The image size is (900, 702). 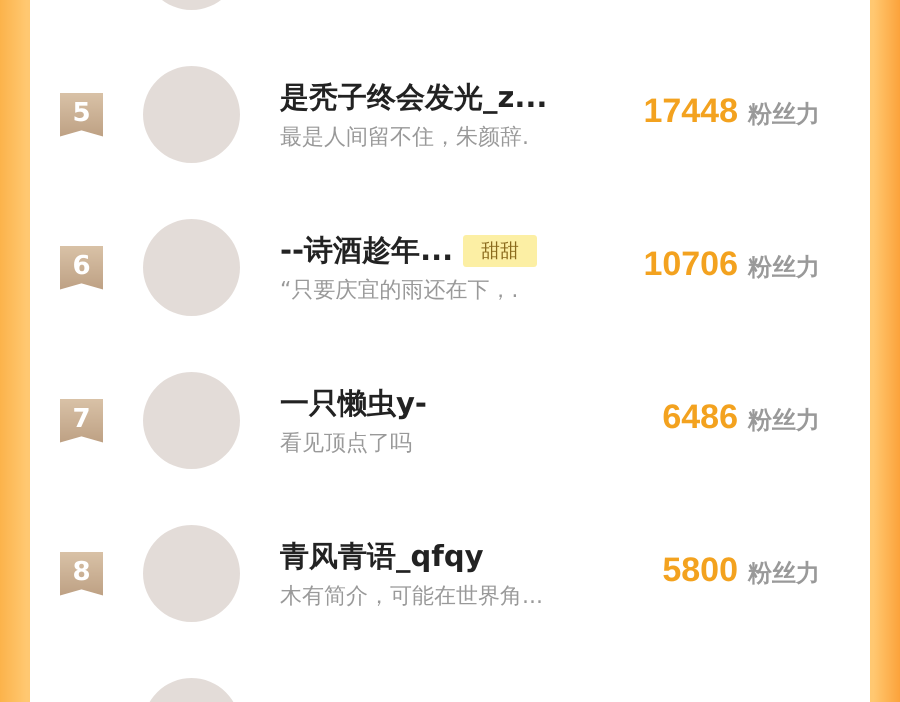 What do you see at coordinates (405, 138) in the screenshot?
I see `user-bio: 最是人间留不住，朱颜辞.` at bounding box center [405, 138].